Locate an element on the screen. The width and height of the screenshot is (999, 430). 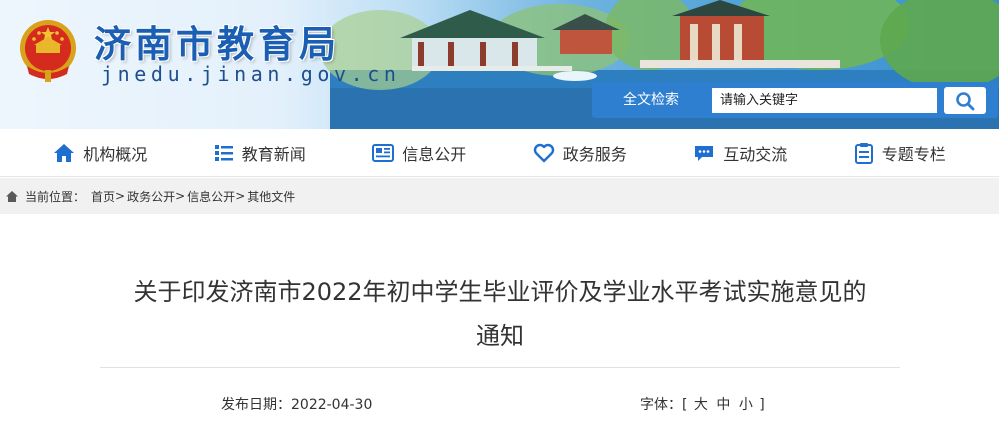
clipboard-icon is located at coordinates (863, 153).